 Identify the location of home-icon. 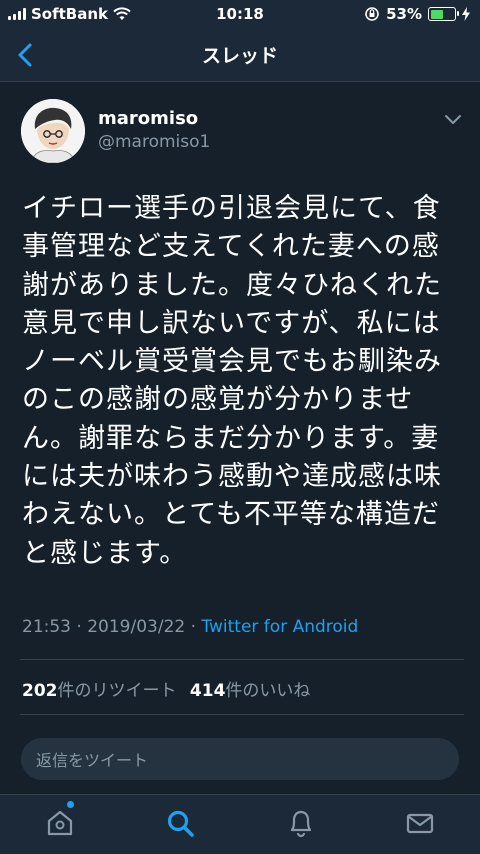
(60, 823).